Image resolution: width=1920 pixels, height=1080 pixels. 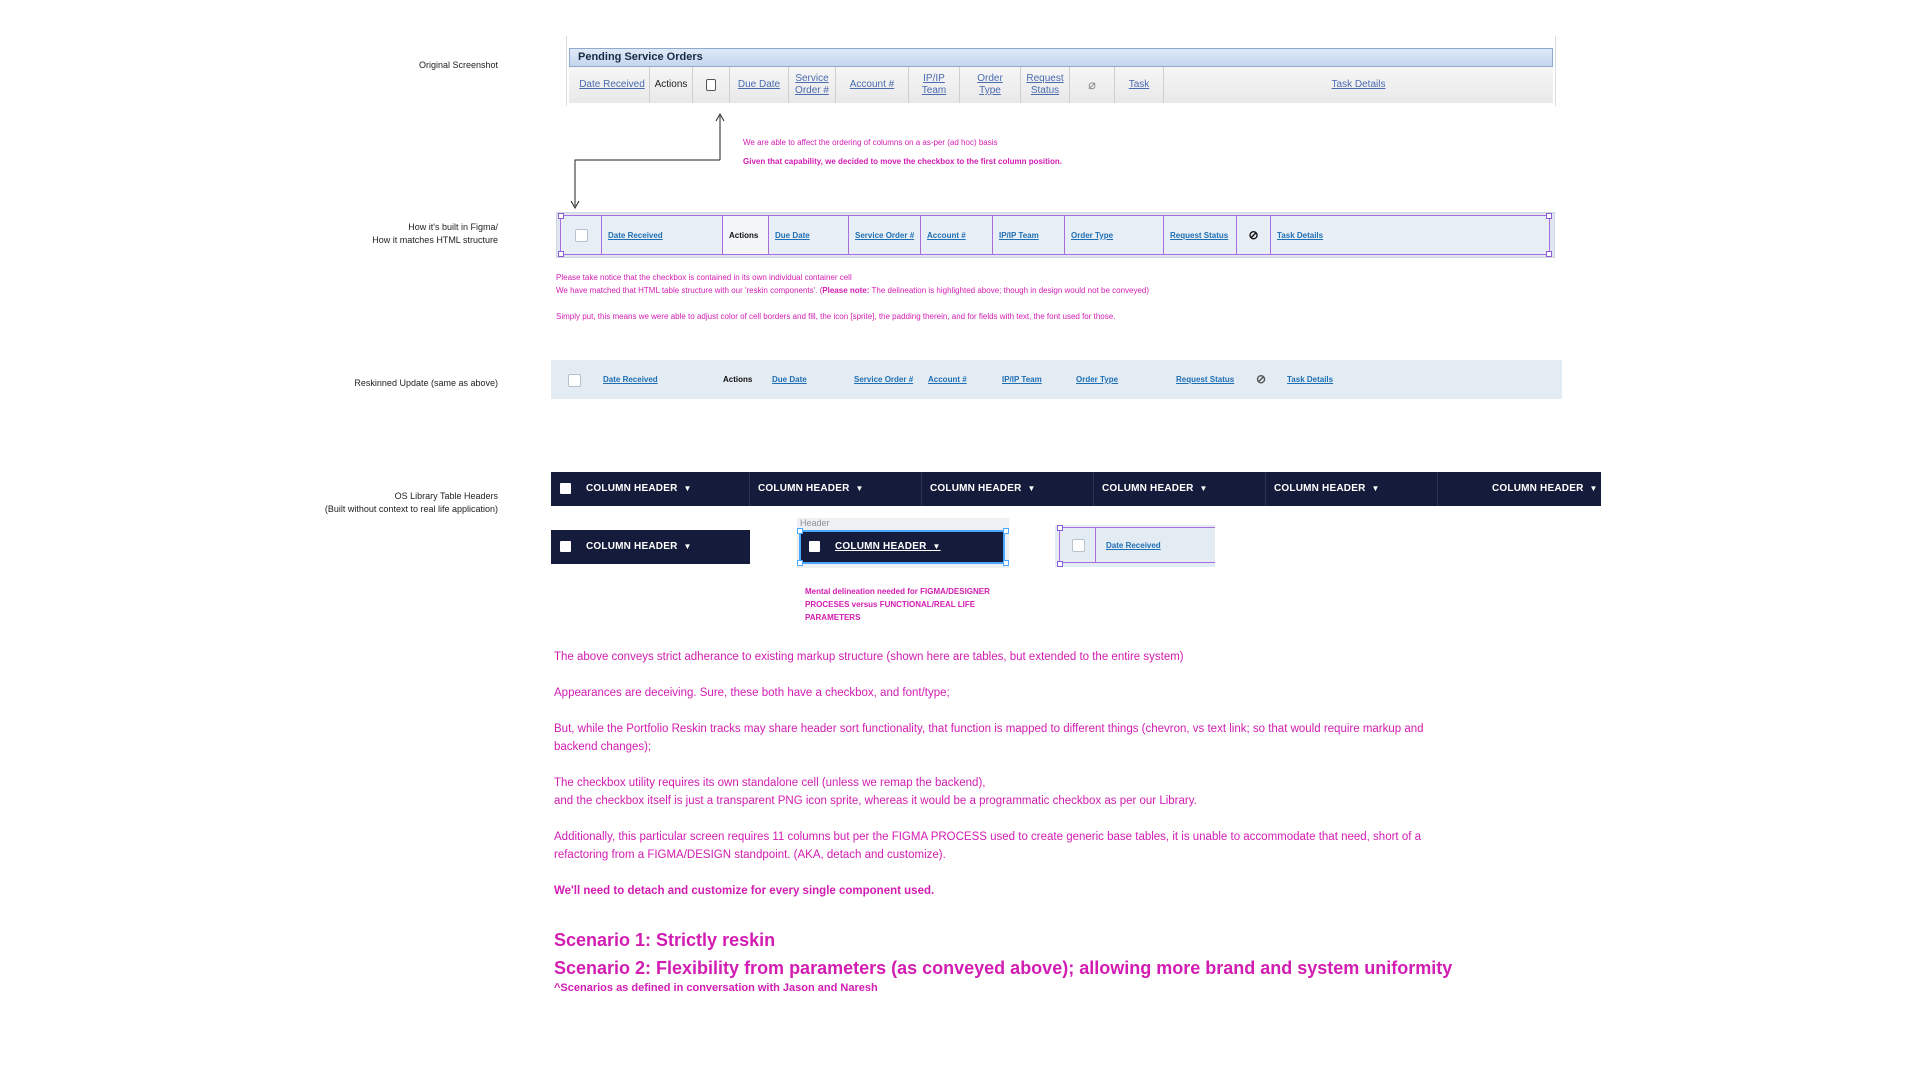 I want to click on figma-cell-attachment: ⊘, so click(x=1253, y=235).